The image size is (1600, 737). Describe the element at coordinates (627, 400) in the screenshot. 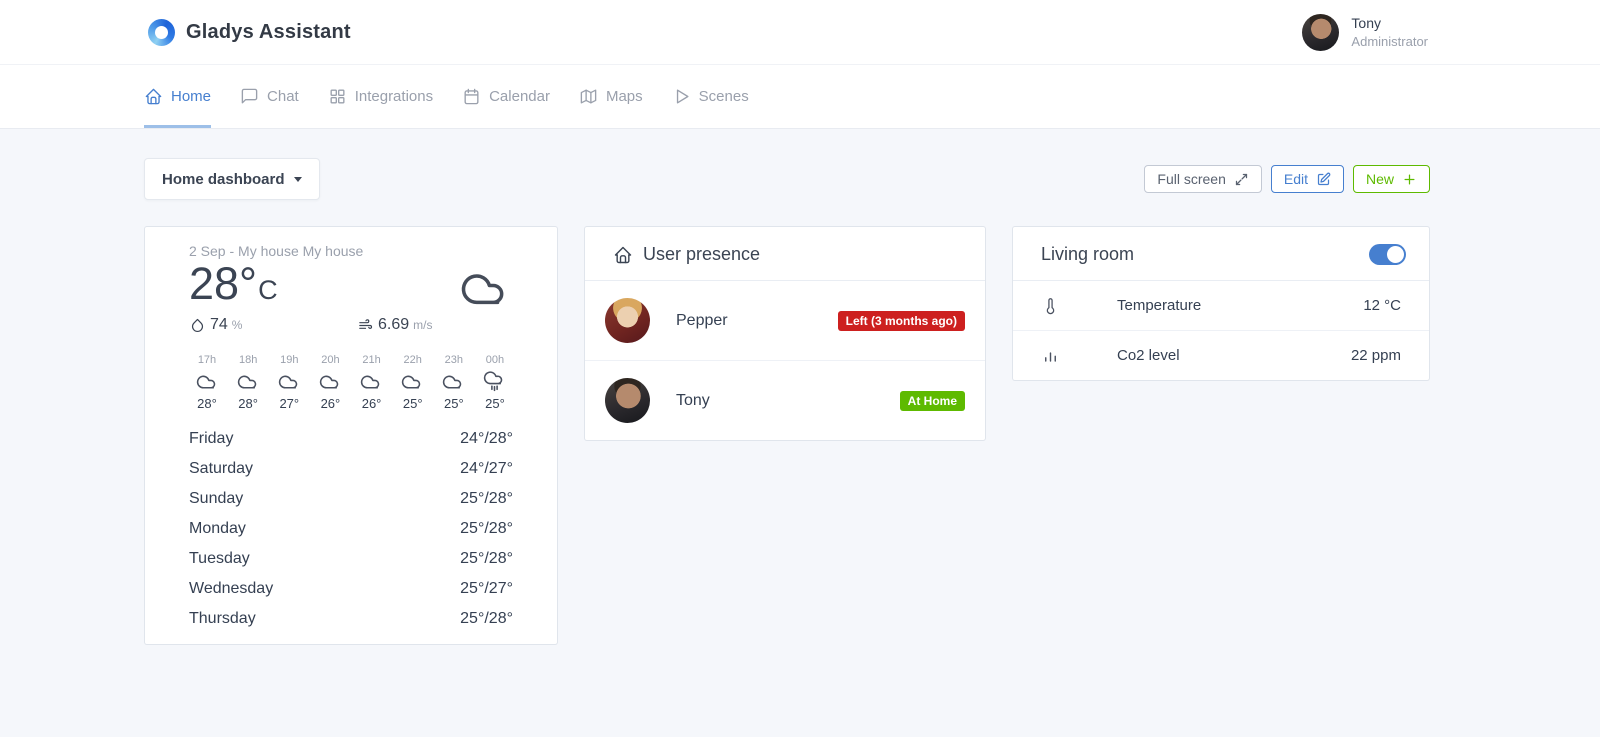

I see `avatar` at that location.